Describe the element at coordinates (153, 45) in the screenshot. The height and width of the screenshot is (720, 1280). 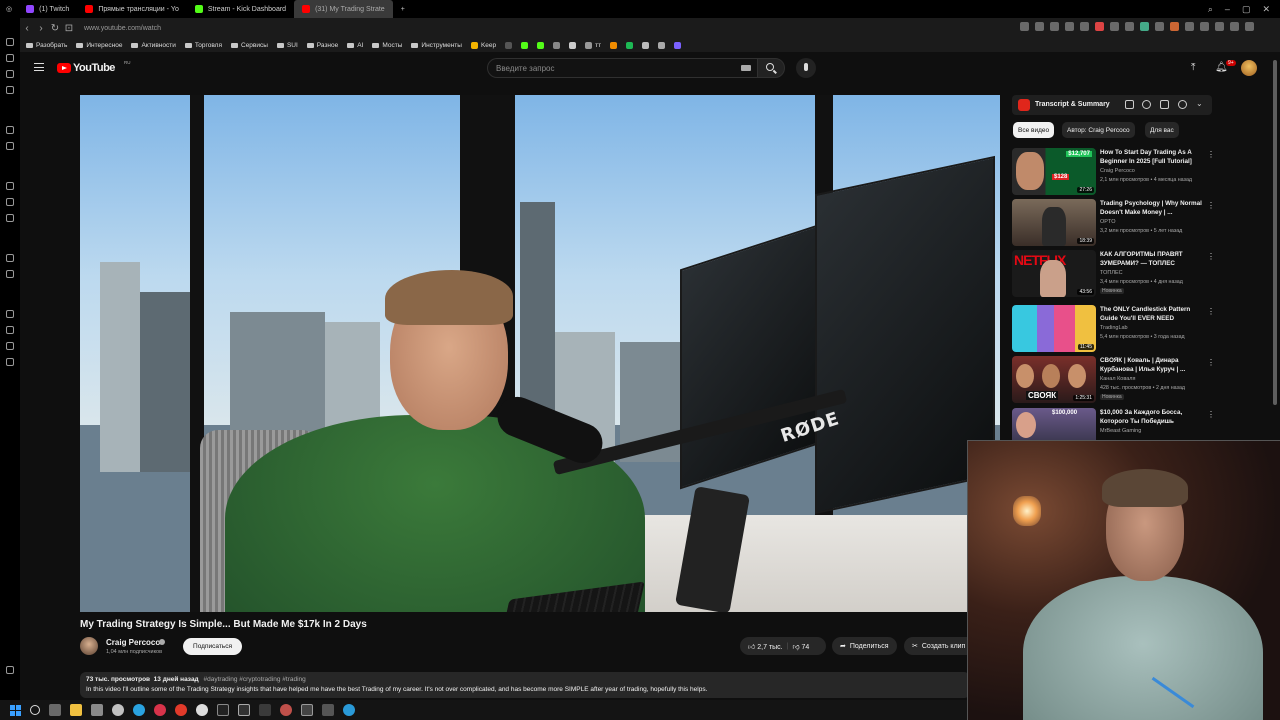
I see `bookmark-folder: Активности` at that location.